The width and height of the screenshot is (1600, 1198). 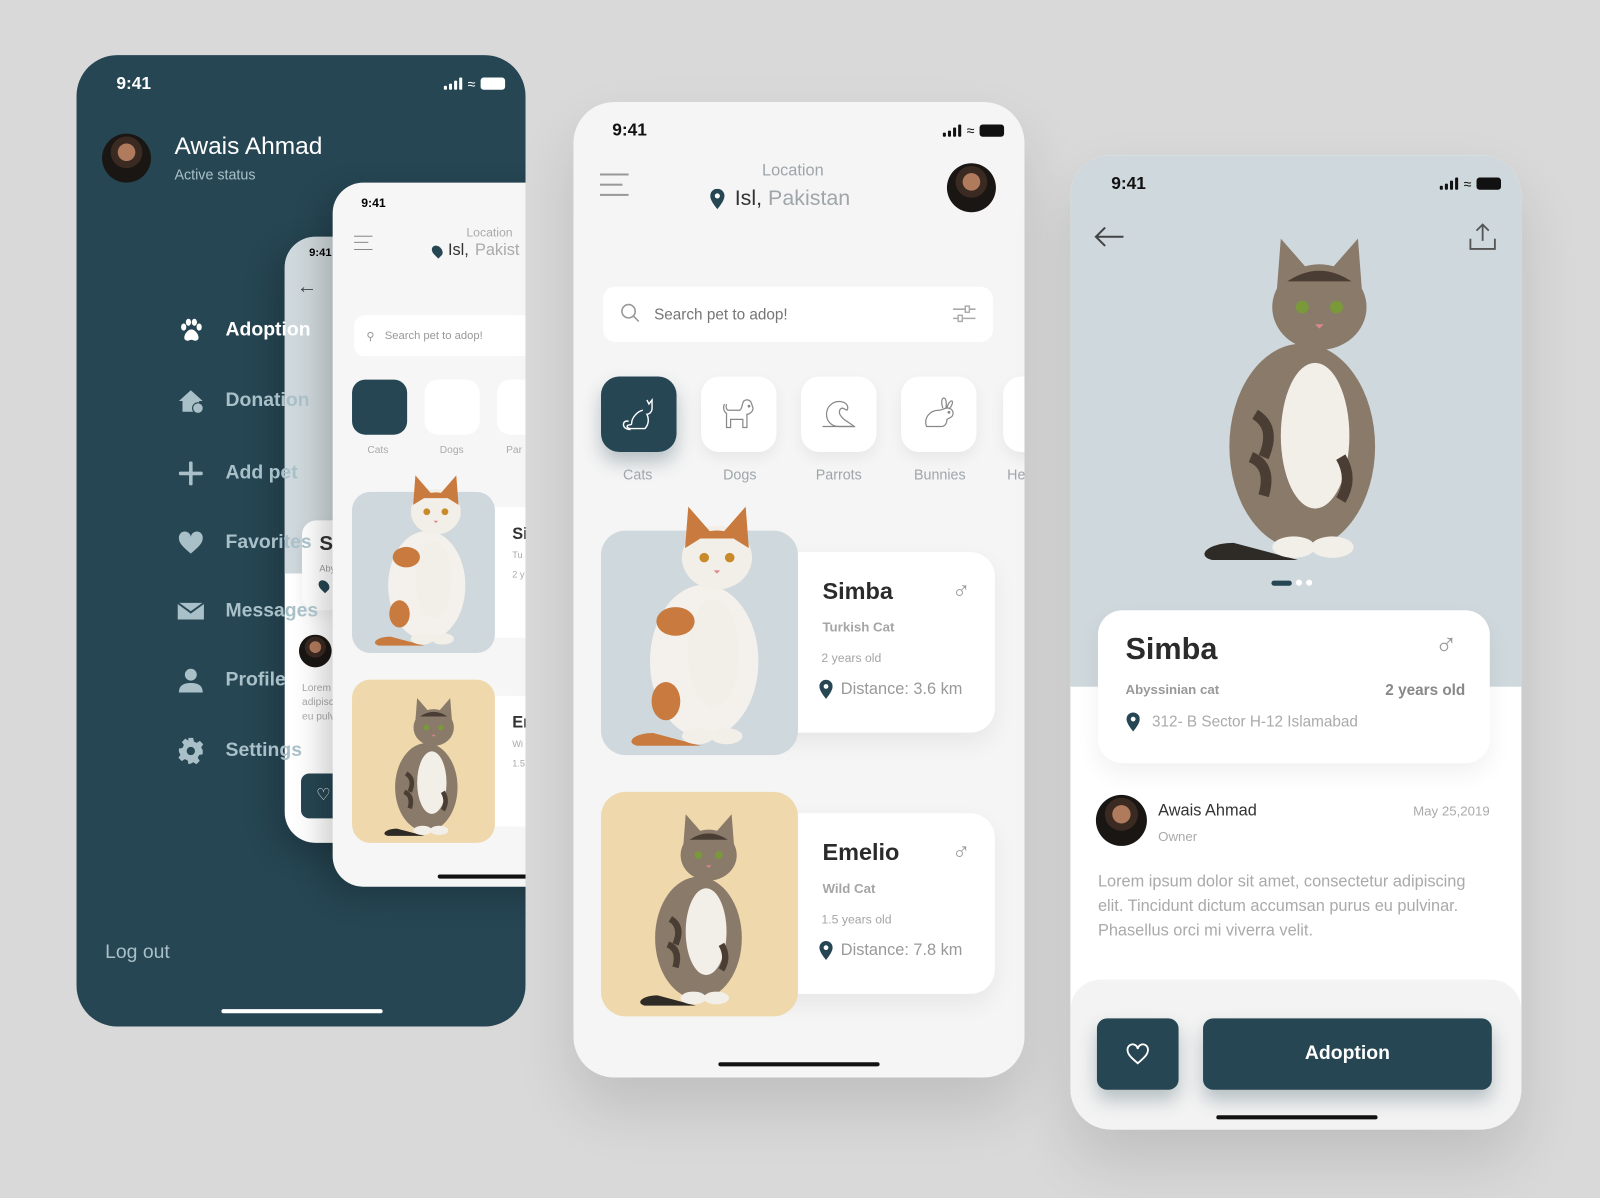 What do you see at coordinates (939, 474) in the screenshot?
I see `category-label: Bunnies` at bounding box center [939, 474].